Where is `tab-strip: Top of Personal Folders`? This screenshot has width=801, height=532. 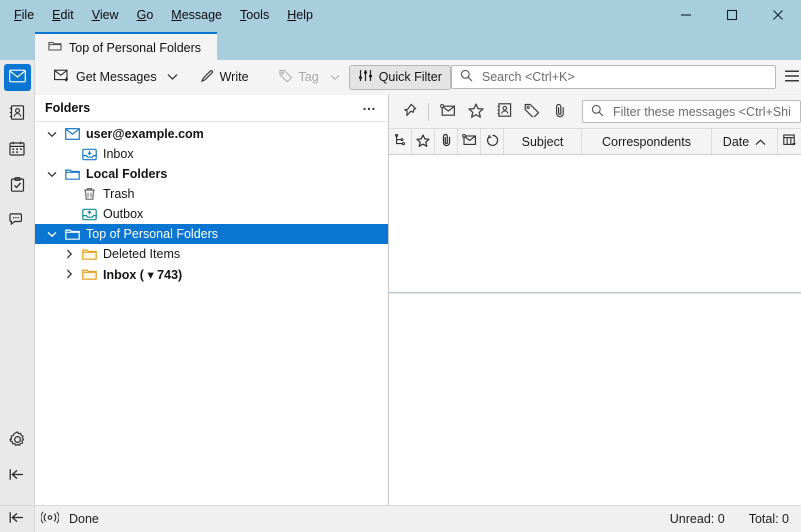
tab-strip: Top of Personal Folders is located at coordinates (400, 45).